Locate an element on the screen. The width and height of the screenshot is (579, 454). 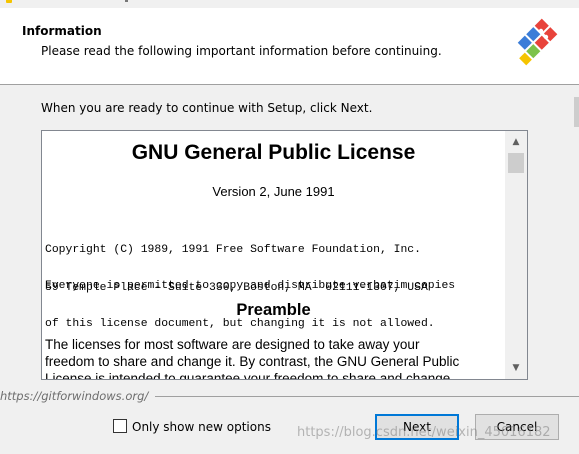
checkbox-label: Only show new options is located at coordinates (201, 427).